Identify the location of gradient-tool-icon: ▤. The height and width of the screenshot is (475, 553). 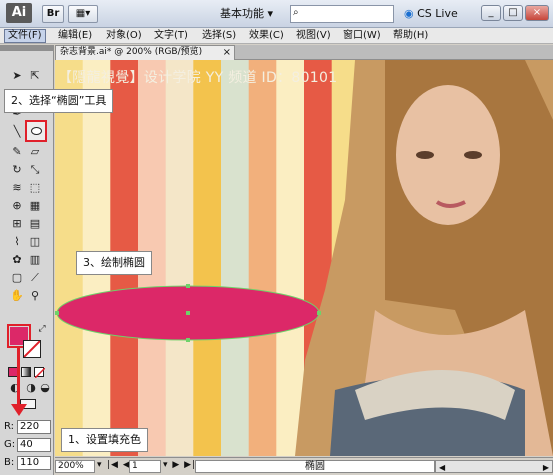
(35, 224).